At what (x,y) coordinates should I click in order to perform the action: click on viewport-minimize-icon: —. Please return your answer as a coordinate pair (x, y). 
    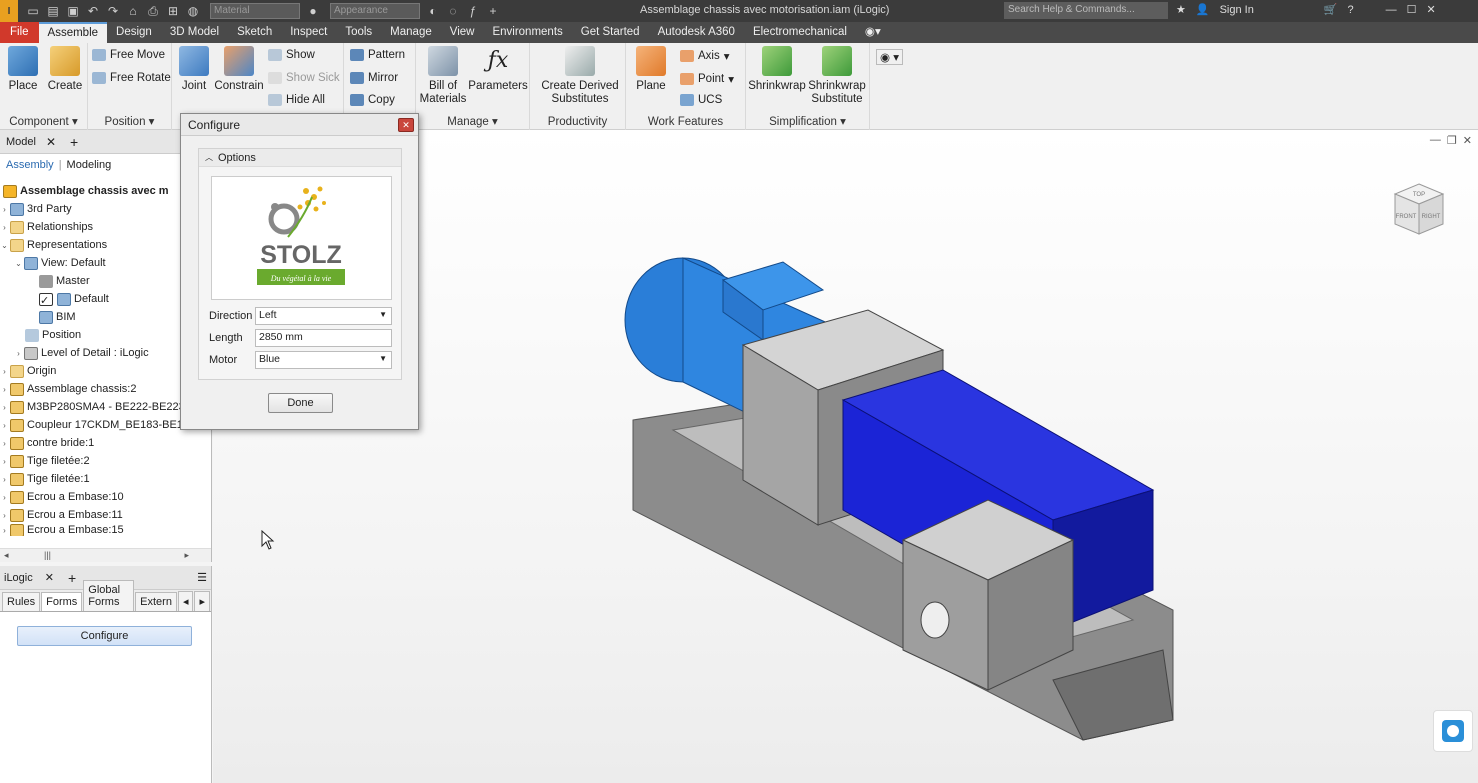
    Looking at the image, I should click on (1435, 140).